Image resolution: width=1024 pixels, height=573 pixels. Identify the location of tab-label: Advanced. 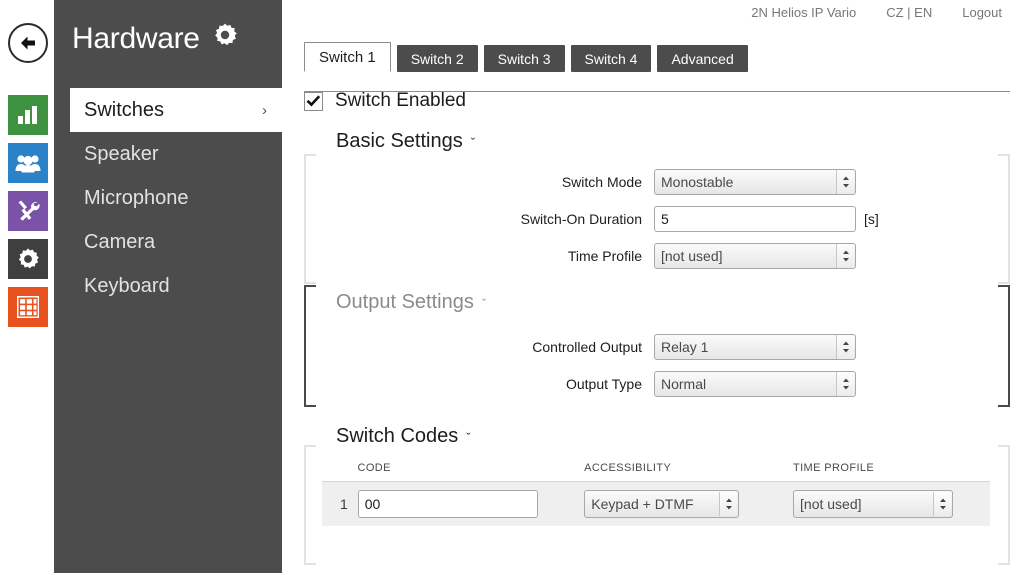
(702, 58).